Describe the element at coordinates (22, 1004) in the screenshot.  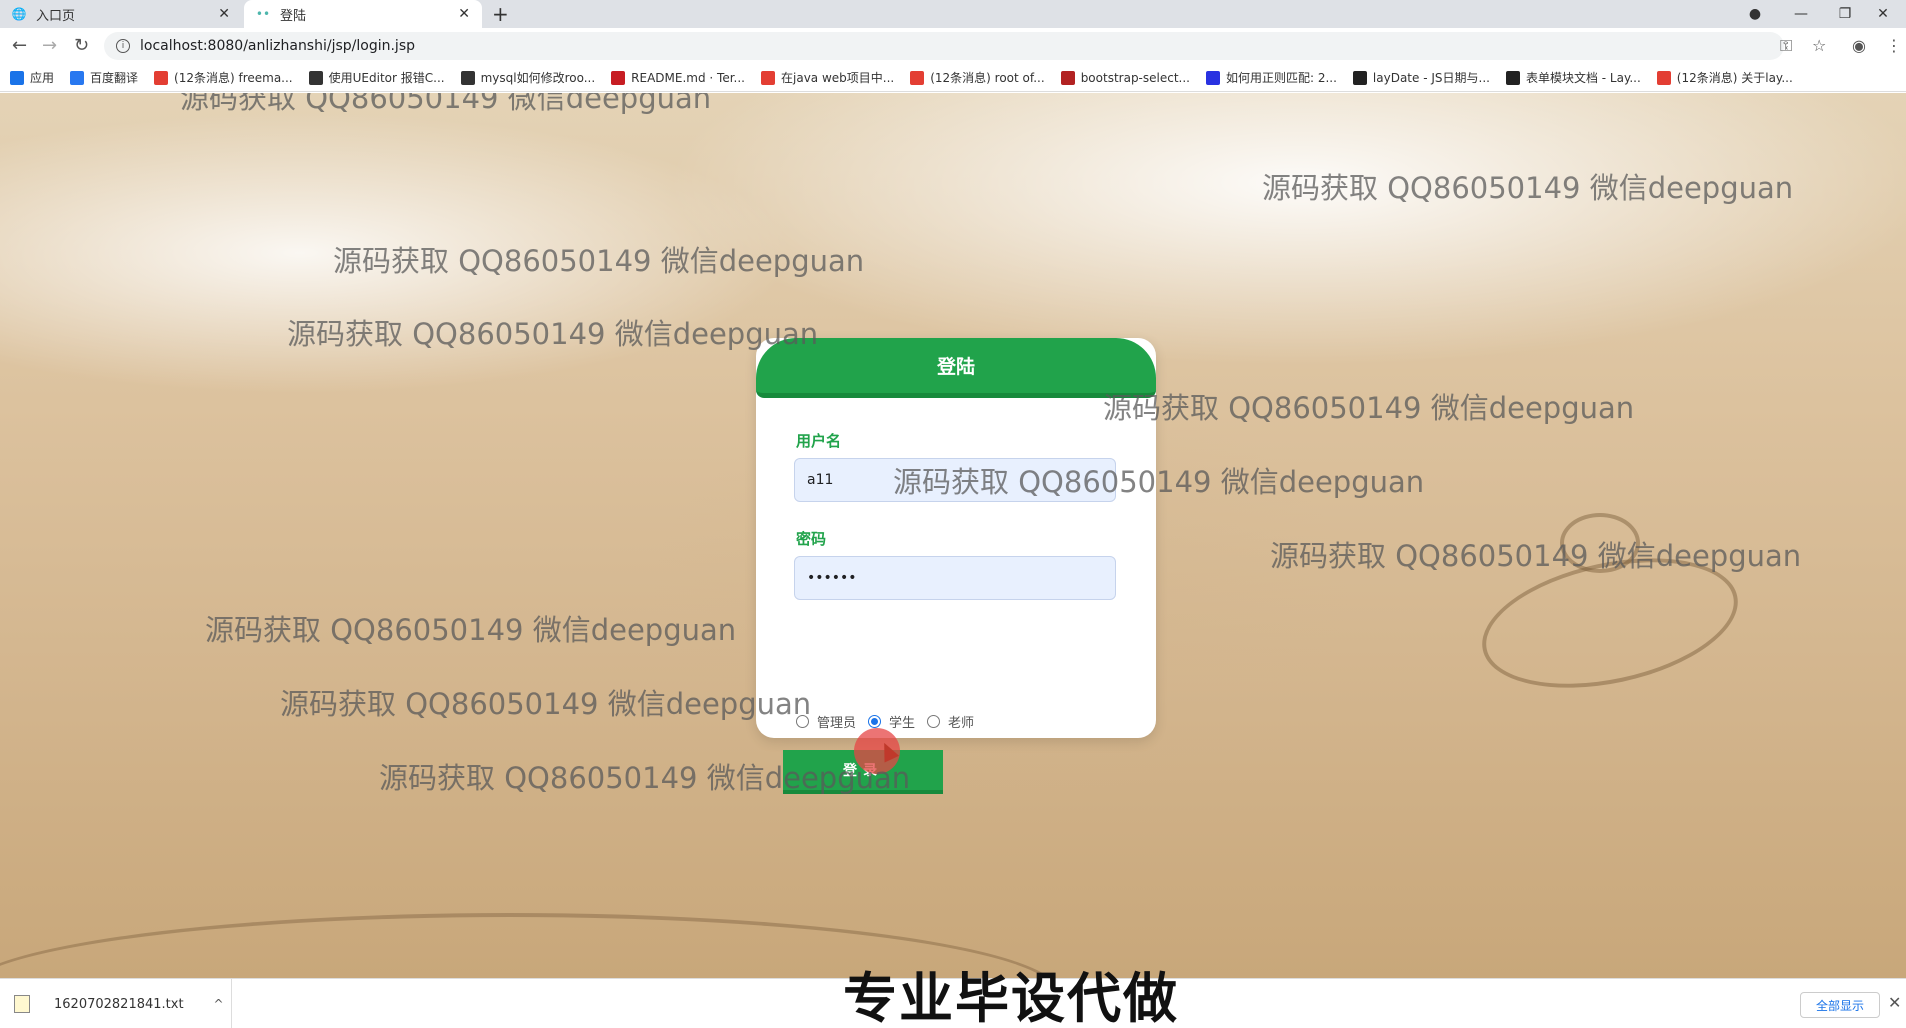
I see `text-file-icon` at that location.